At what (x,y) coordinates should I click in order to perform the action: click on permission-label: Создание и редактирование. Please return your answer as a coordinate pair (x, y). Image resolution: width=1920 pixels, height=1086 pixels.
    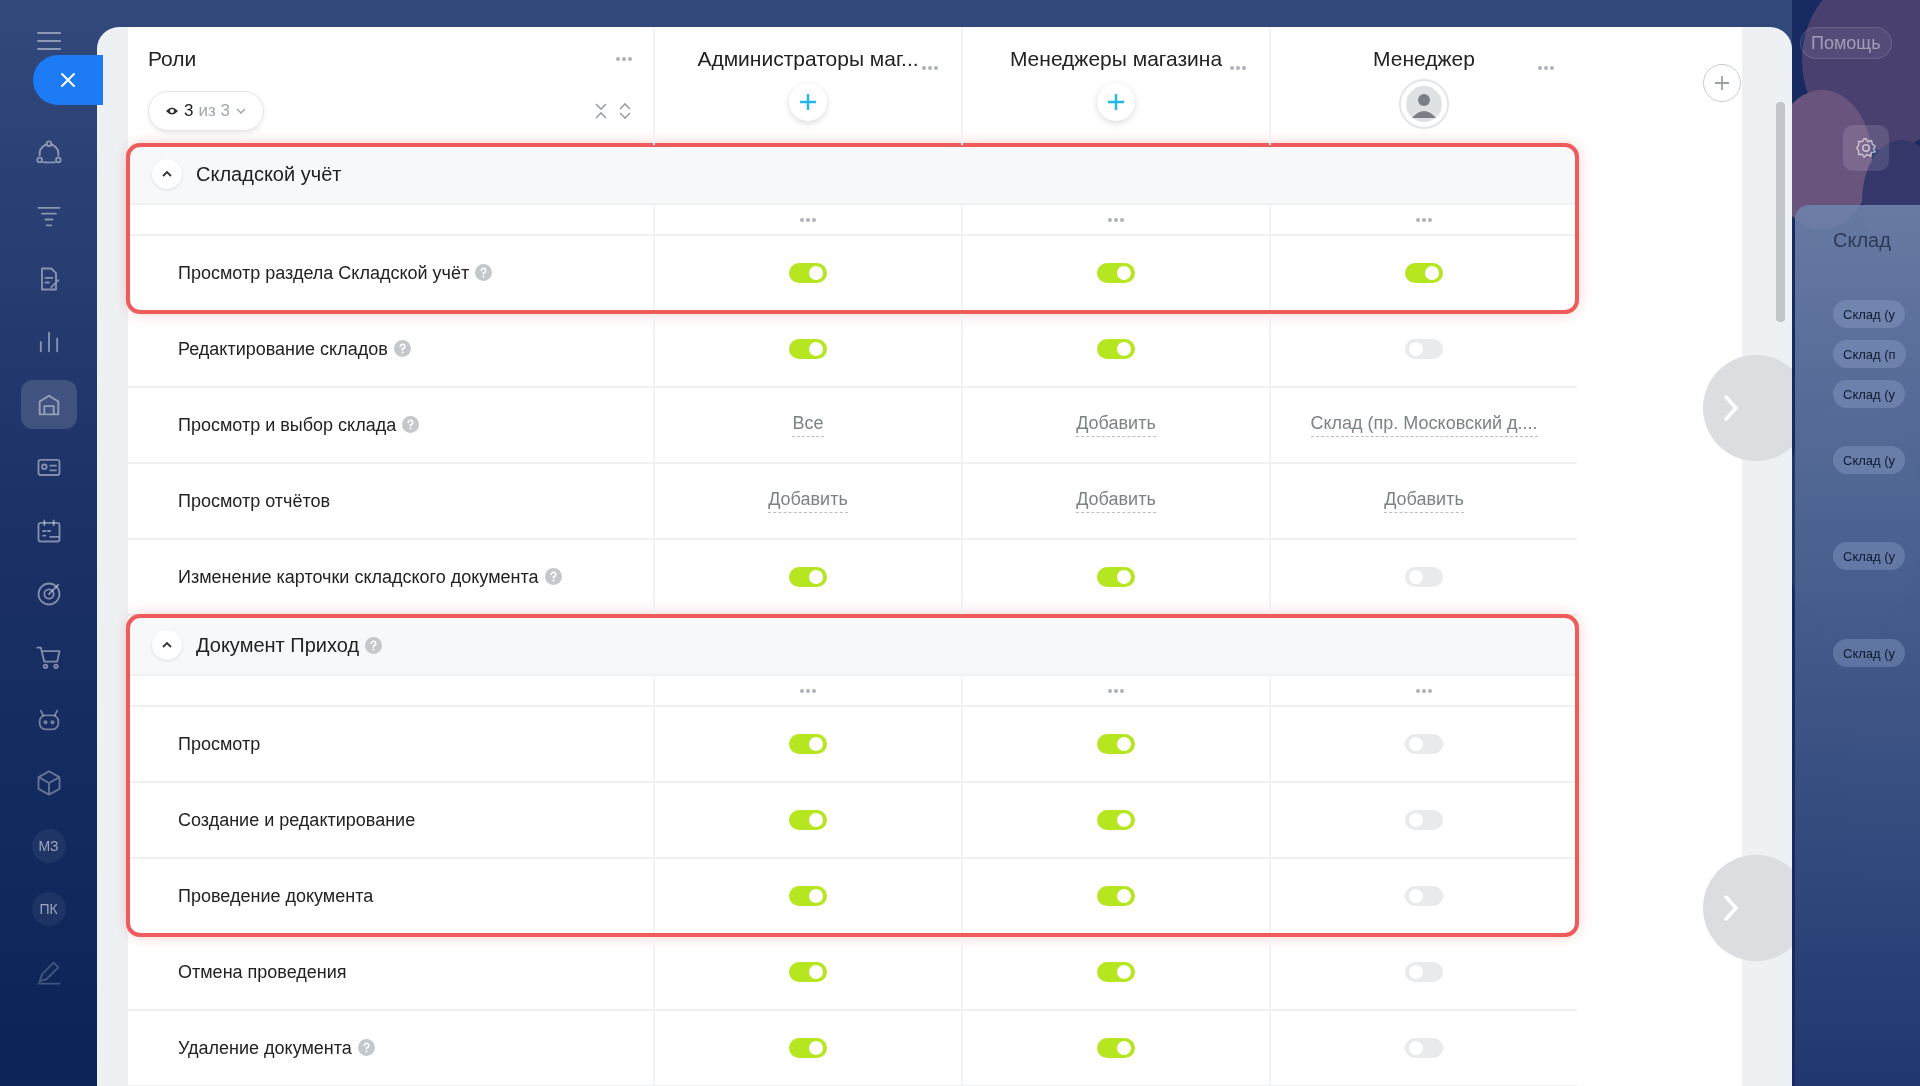
    Looking at the image, I should click on (297, 820).